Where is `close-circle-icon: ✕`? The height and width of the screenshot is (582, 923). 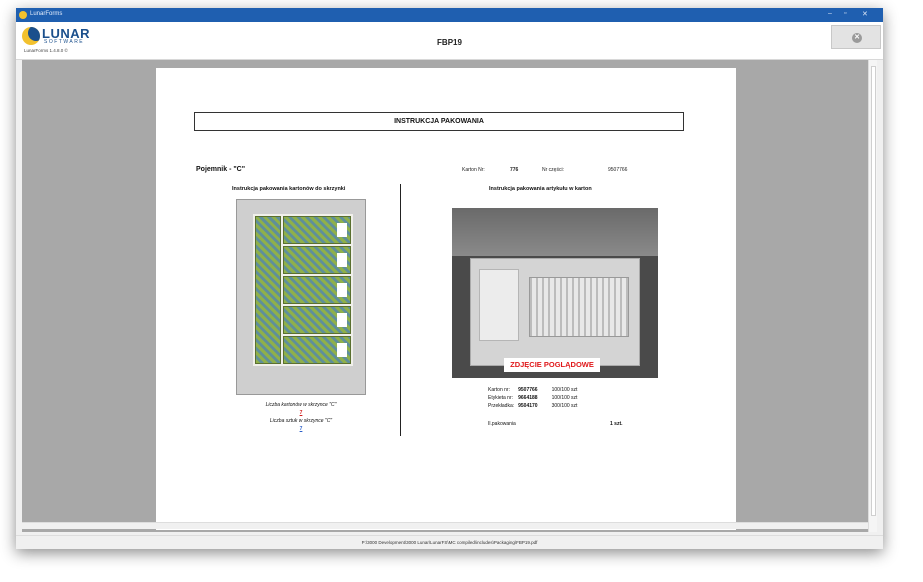
close-circle-icon: ✕ is located at coordinates (857, 38).